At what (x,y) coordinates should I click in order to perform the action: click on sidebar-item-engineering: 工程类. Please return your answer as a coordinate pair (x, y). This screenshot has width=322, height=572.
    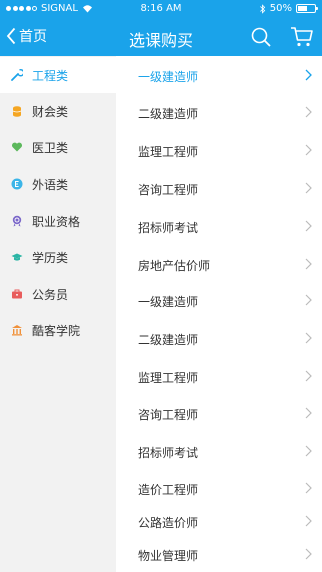
    Looking at the image, I should click on (58, 75).